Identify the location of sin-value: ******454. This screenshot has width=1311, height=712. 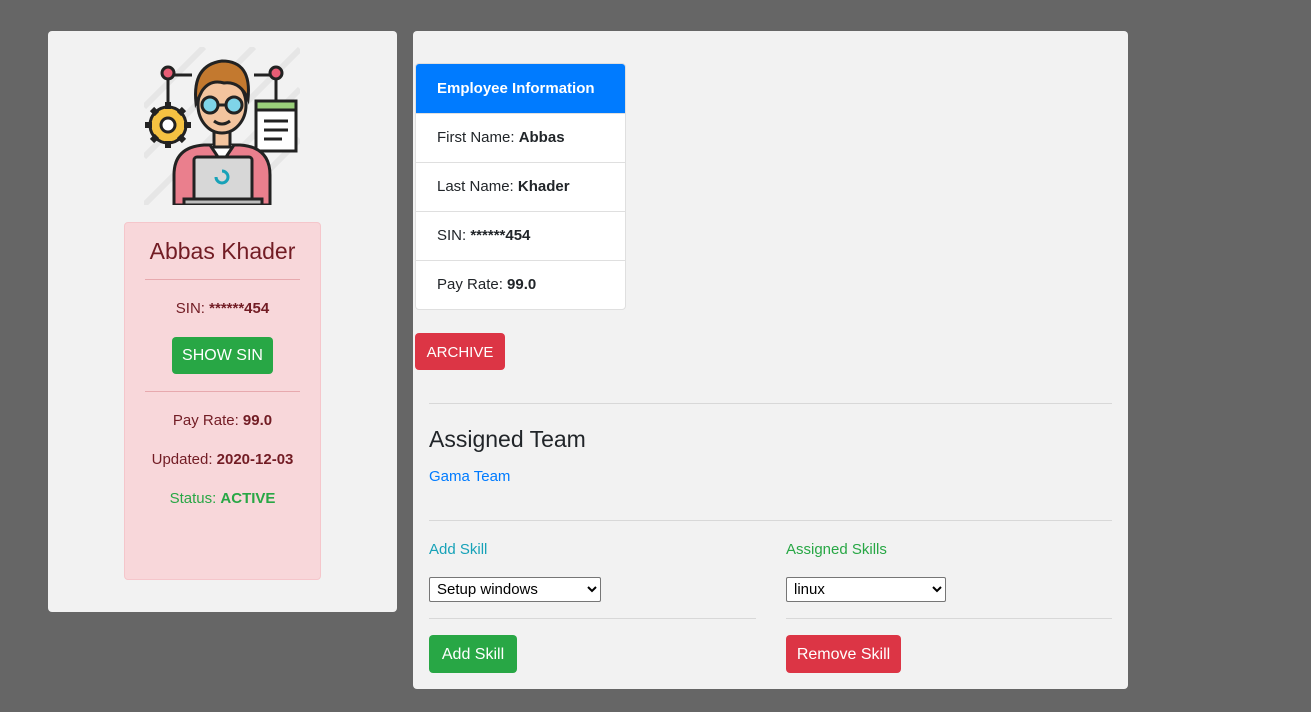
(239, 308).